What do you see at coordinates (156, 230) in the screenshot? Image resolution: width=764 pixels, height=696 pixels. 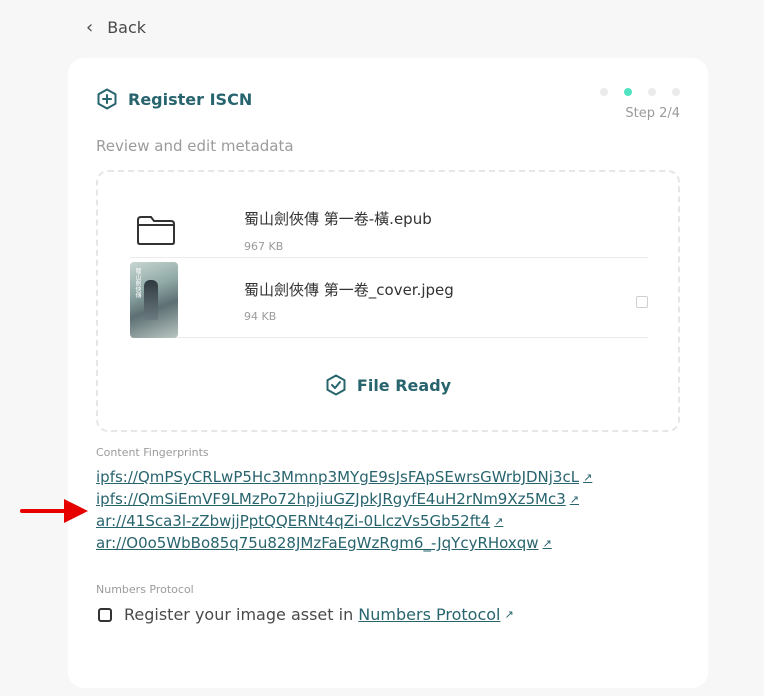 I see `folder-icon` at bounding box center [156, 230].